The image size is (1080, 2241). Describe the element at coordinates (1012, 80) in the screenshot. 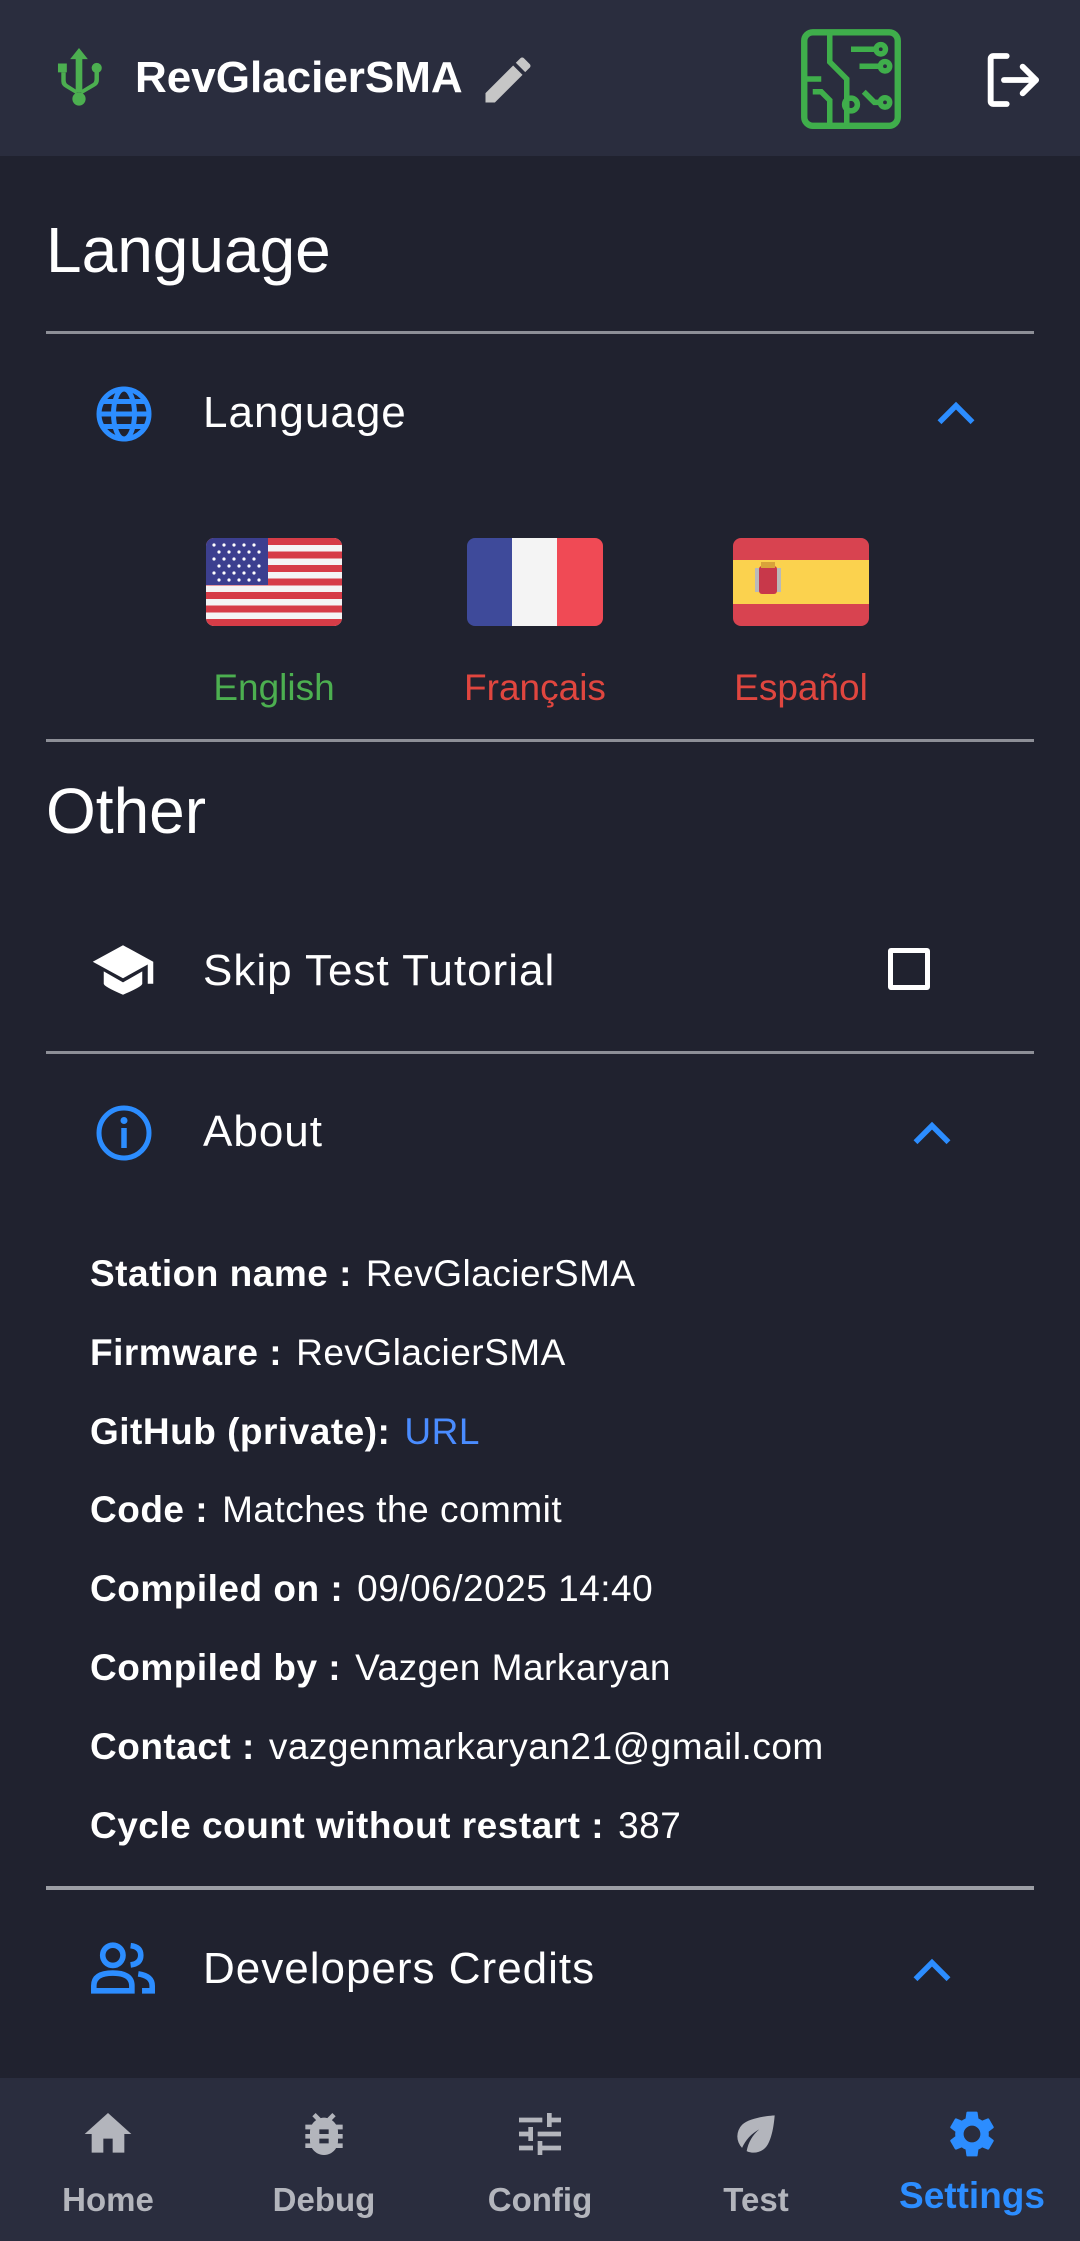

I see `logout-icon` at that location.